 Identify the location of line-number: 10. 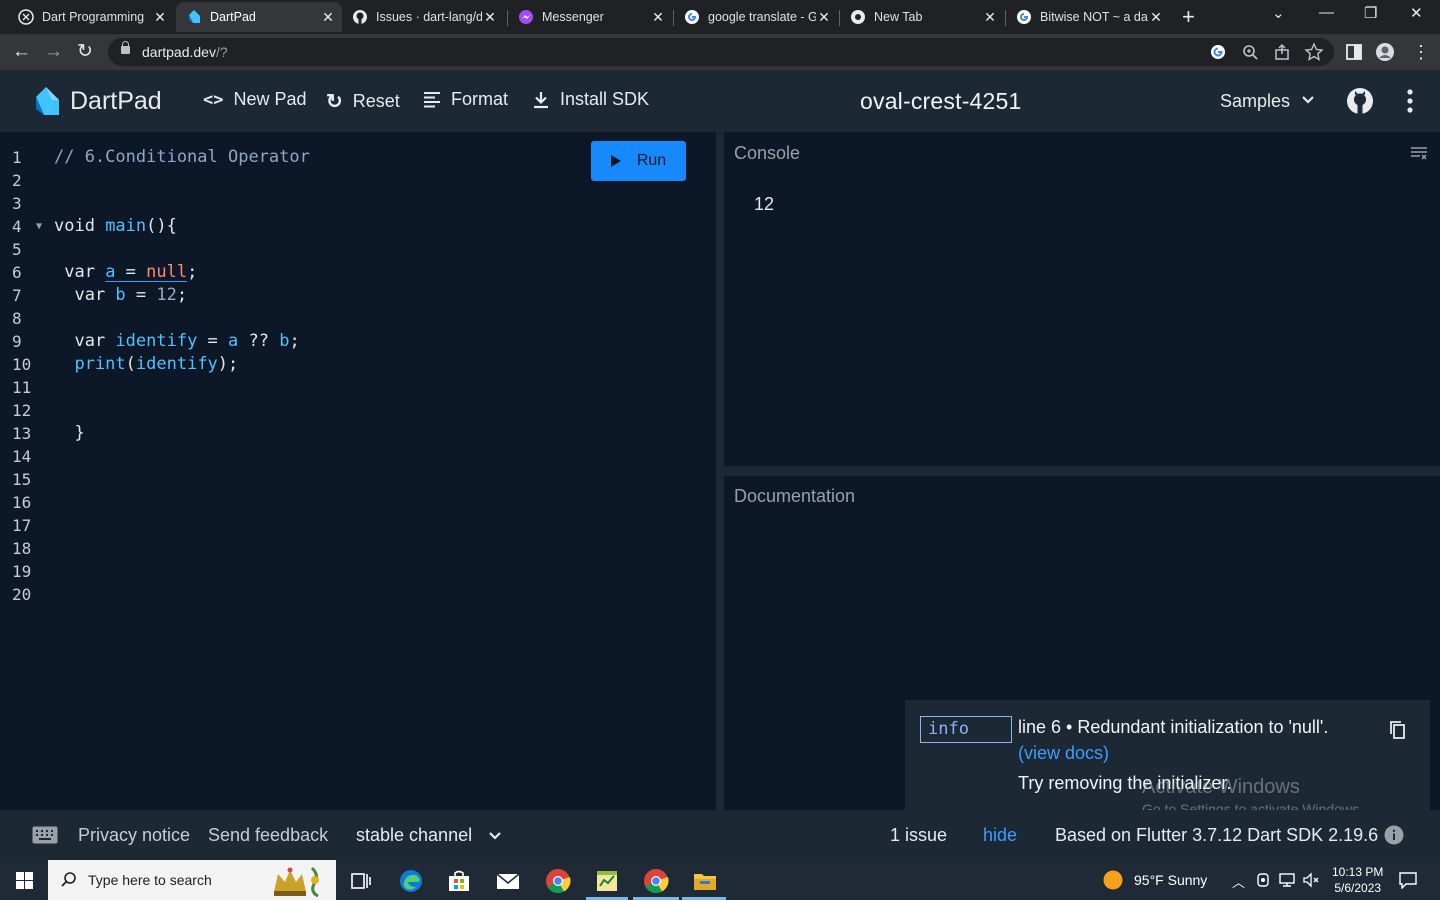
(22, 364).